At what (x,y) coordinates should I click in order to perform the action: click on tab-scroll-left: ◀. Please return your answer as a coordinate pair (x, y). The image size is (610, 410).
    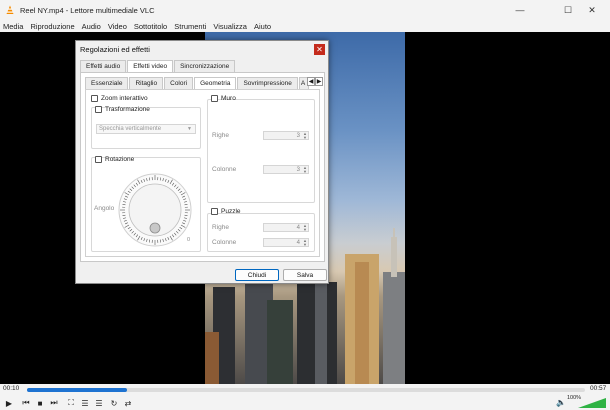
    Looking at the image, I should click on (311, 81).